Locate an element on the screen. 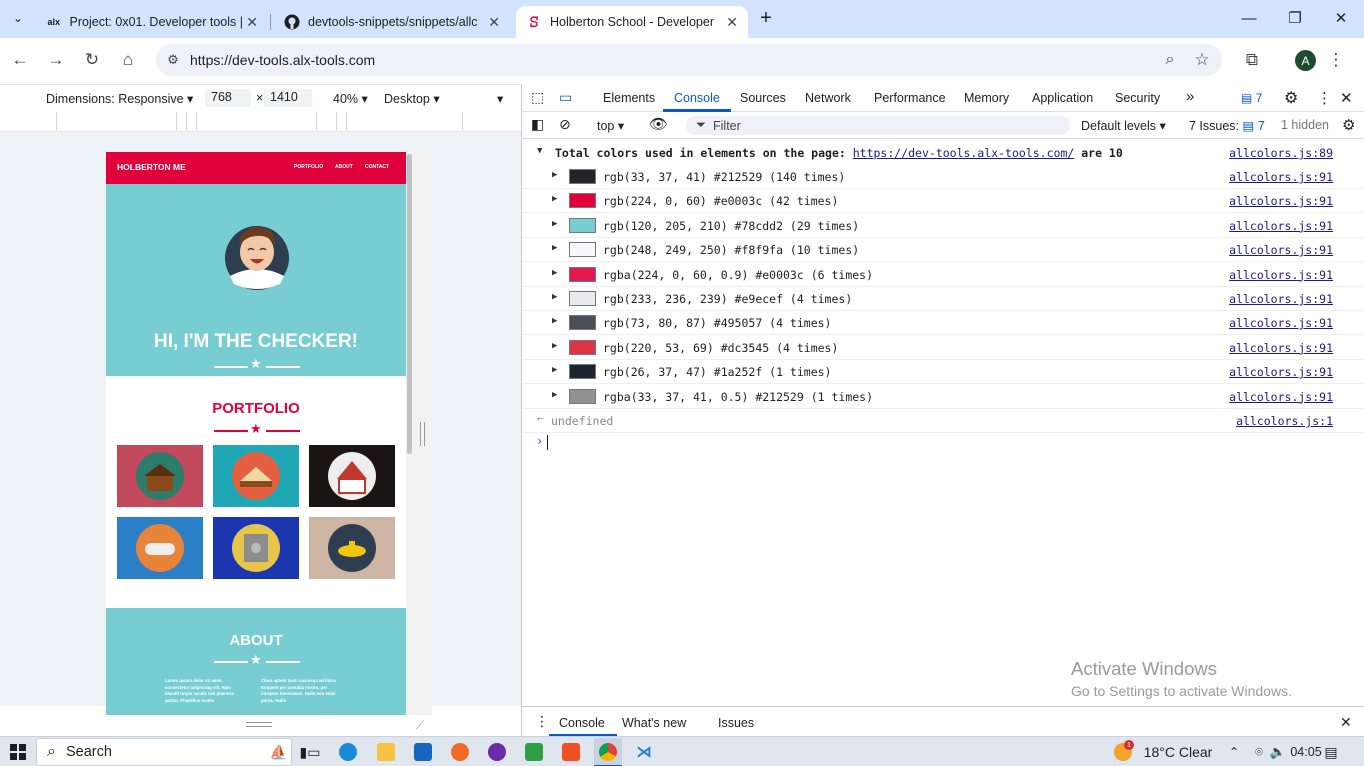 This screenshot has height=766, width=1364. notifications-icon: ▤ is located at coordinates (1331, 752).